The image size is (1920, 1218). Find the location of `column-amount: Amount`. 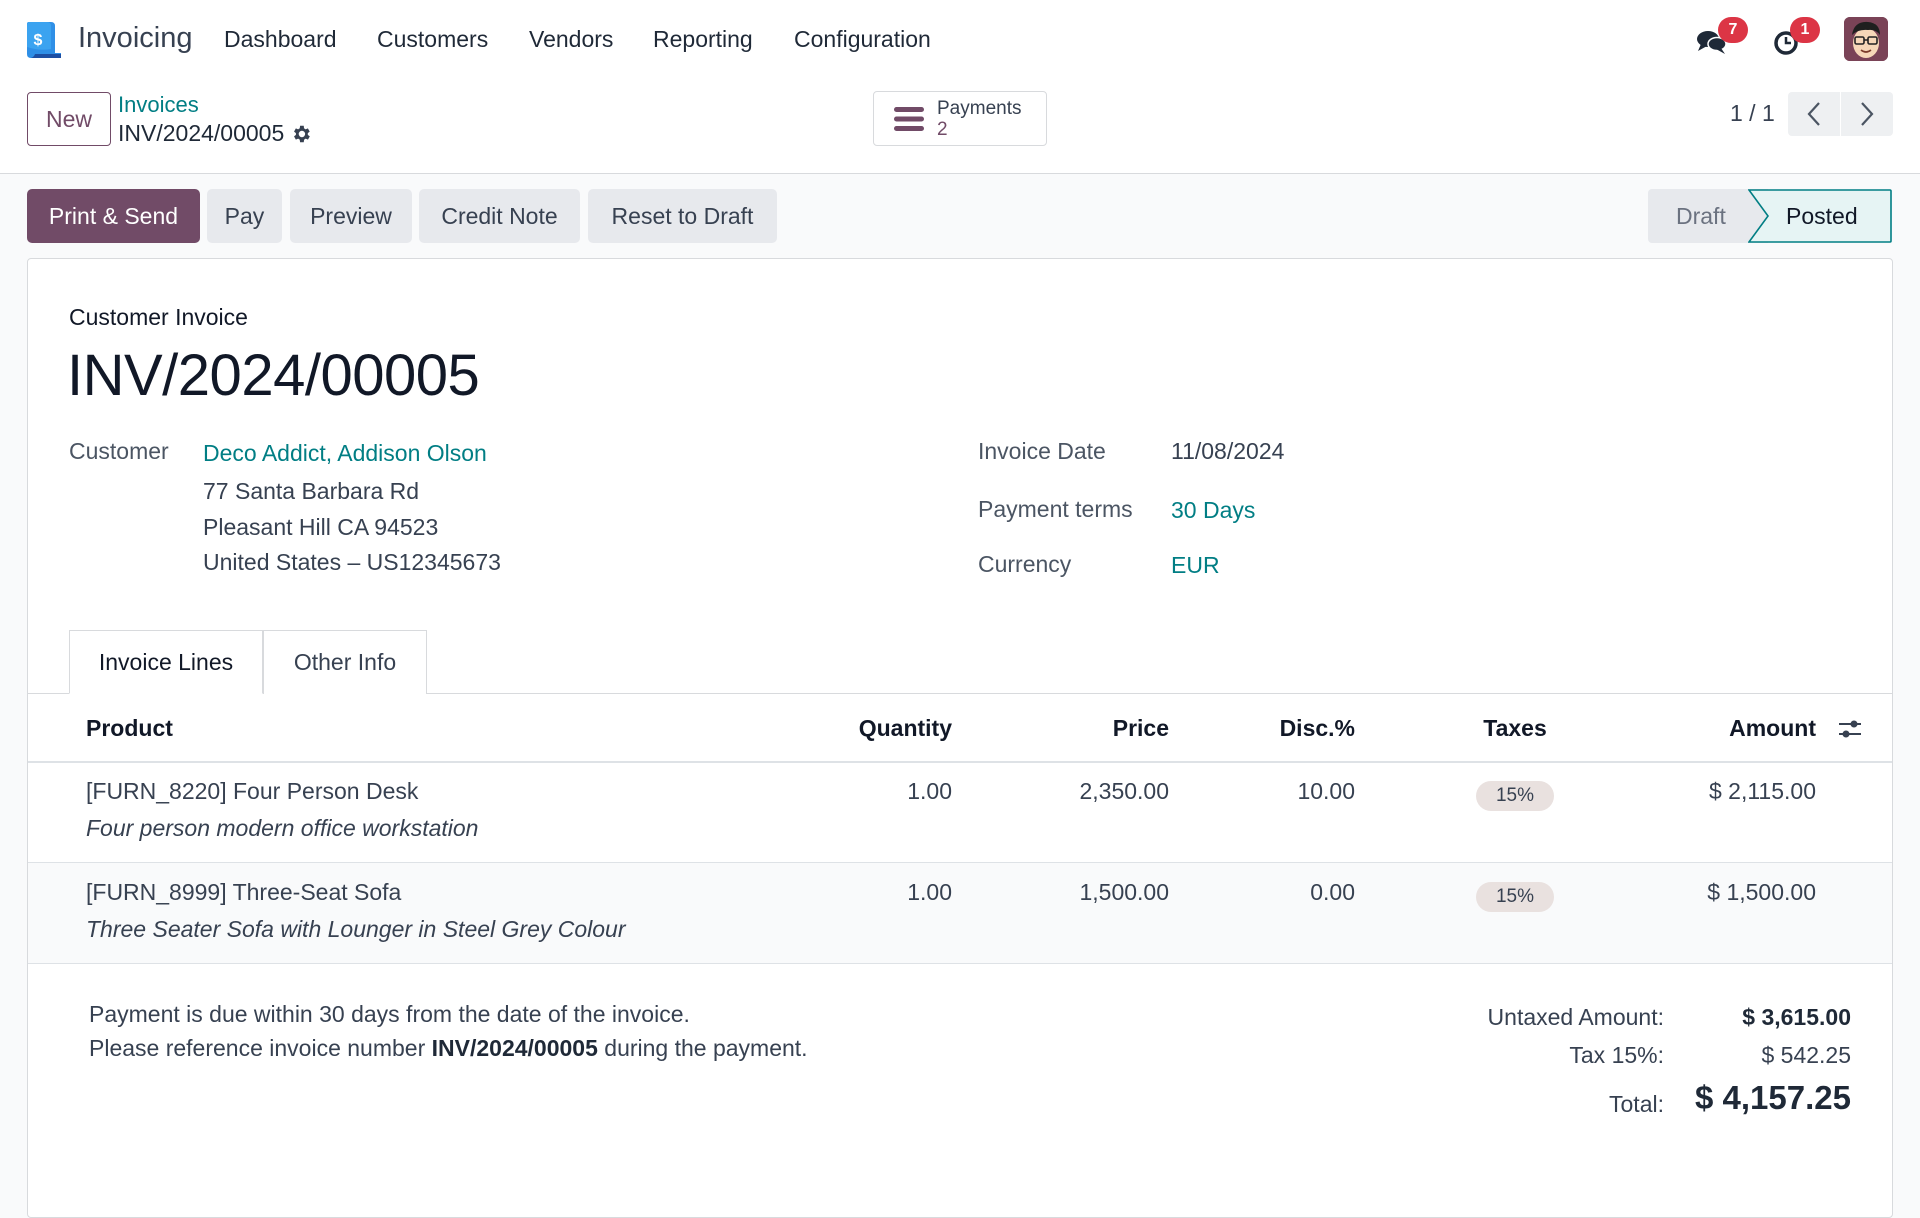

column-amount: Amount is located at coordinates (1716, 728).